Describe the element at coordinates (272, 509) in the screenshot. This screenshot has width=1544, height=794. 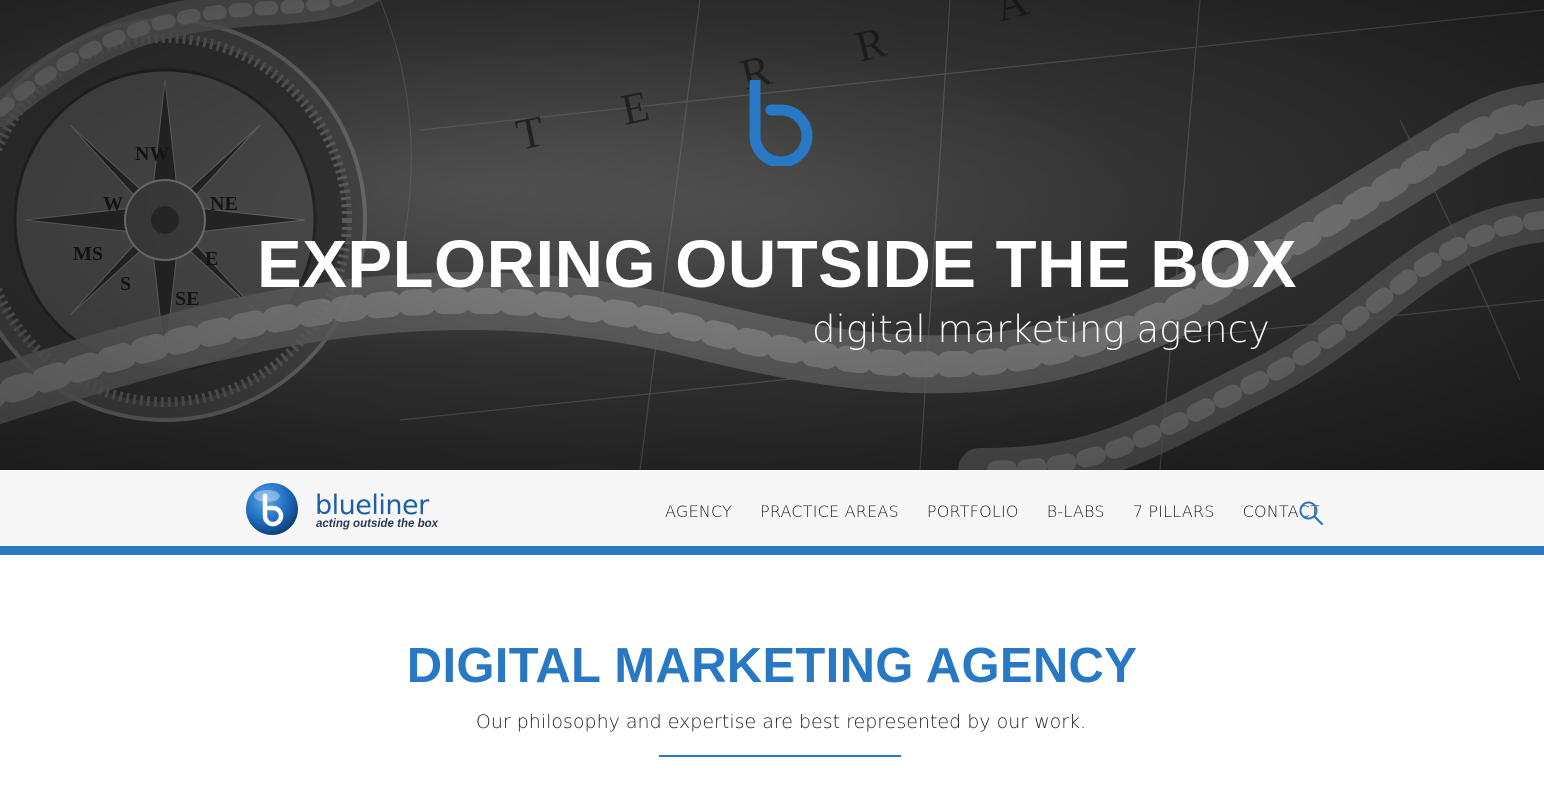
I see `blueliner-ball-logo-icon` at that location.